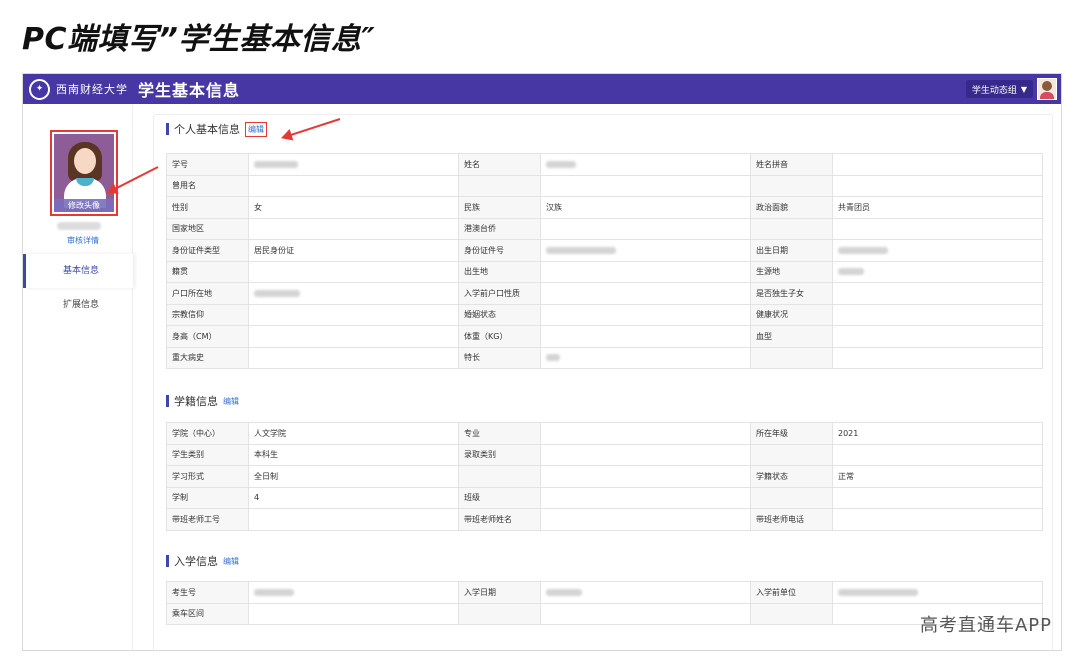 The width and height of the screenshot is (1080, 665). What do you see at coordinates (196, 401) in the screenshot?
I see `section-enrollment-title: 学籍信息` at bounding box center [196, 401].